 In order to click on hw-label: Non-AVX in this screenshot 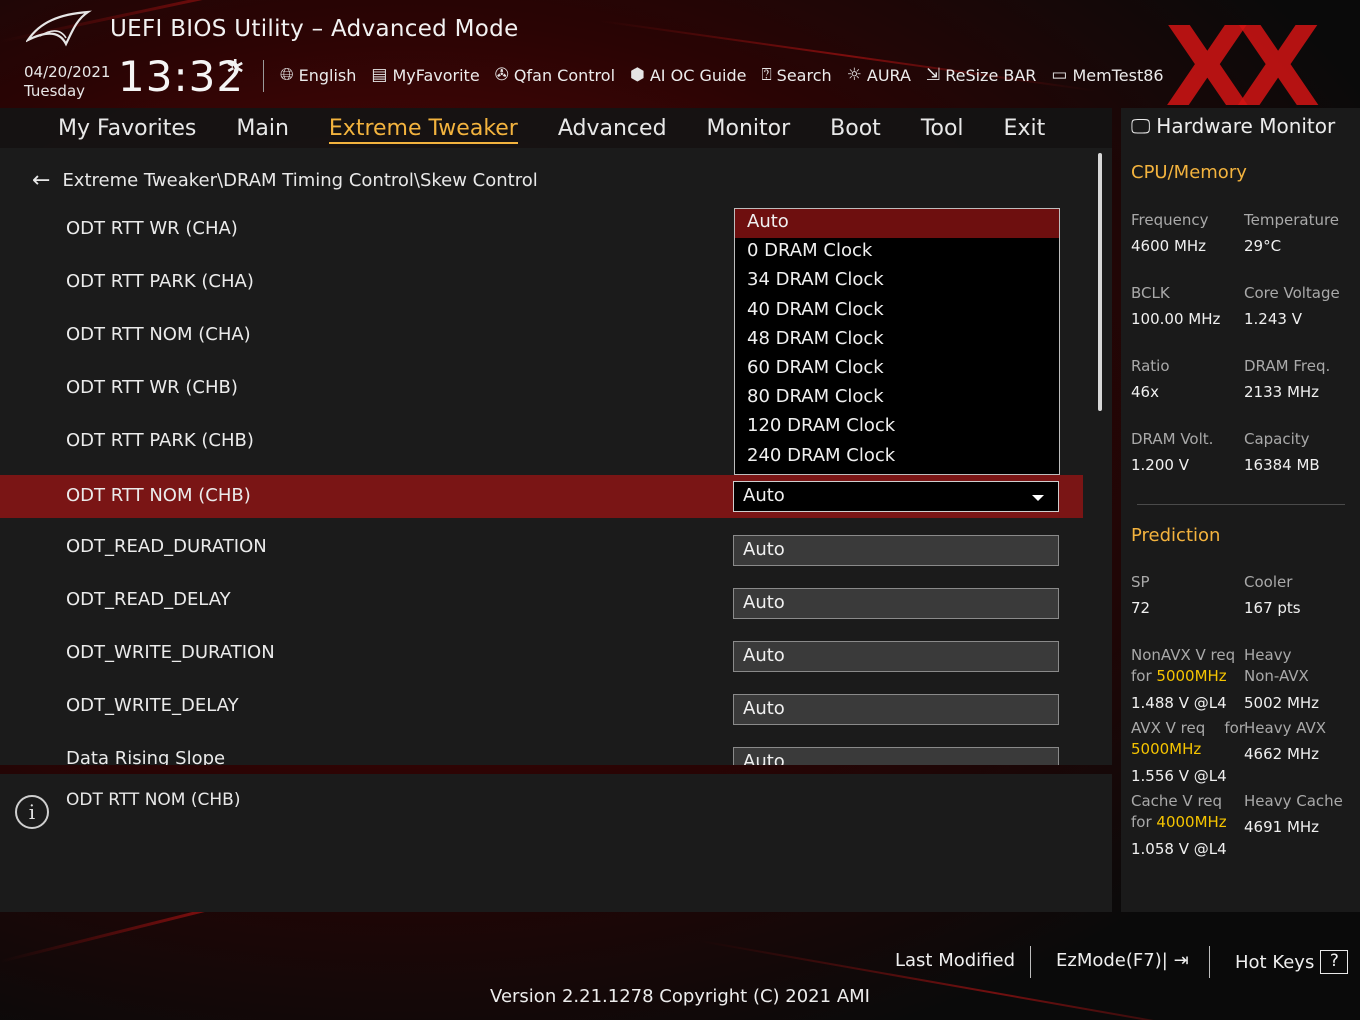, I will do `click(1276, 676)`.